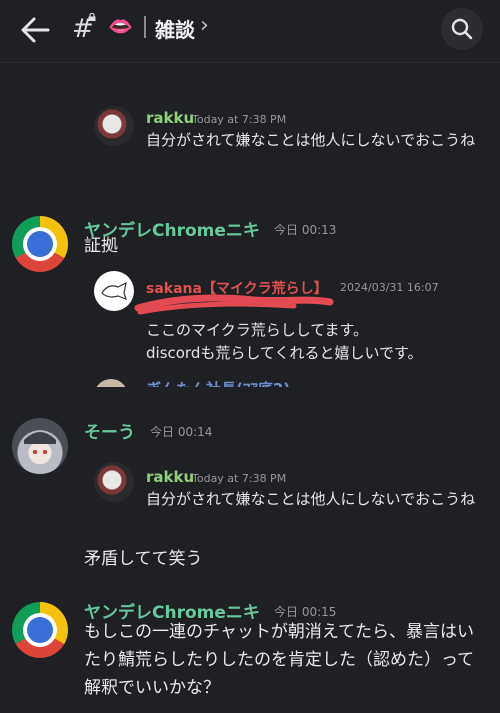  I want to click on fish-icon, so click(114, 291).